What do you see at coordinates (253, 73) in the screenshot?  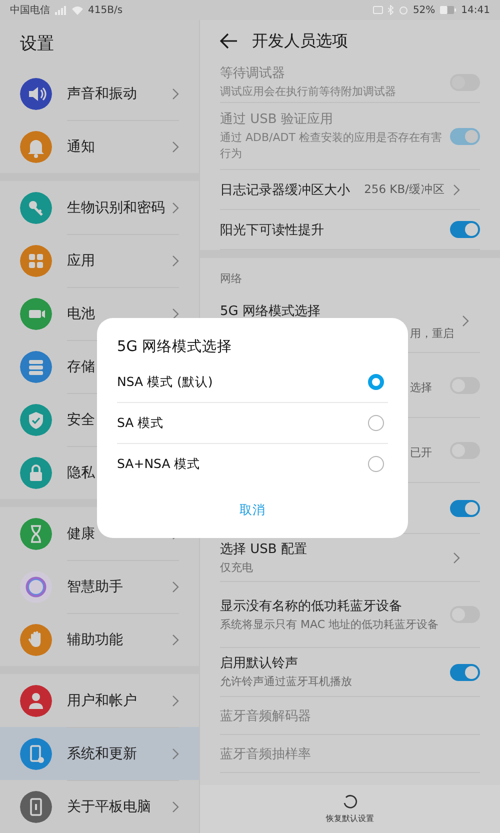 I see `setting-title: 等待调试器` at bounding box center [253, 73].